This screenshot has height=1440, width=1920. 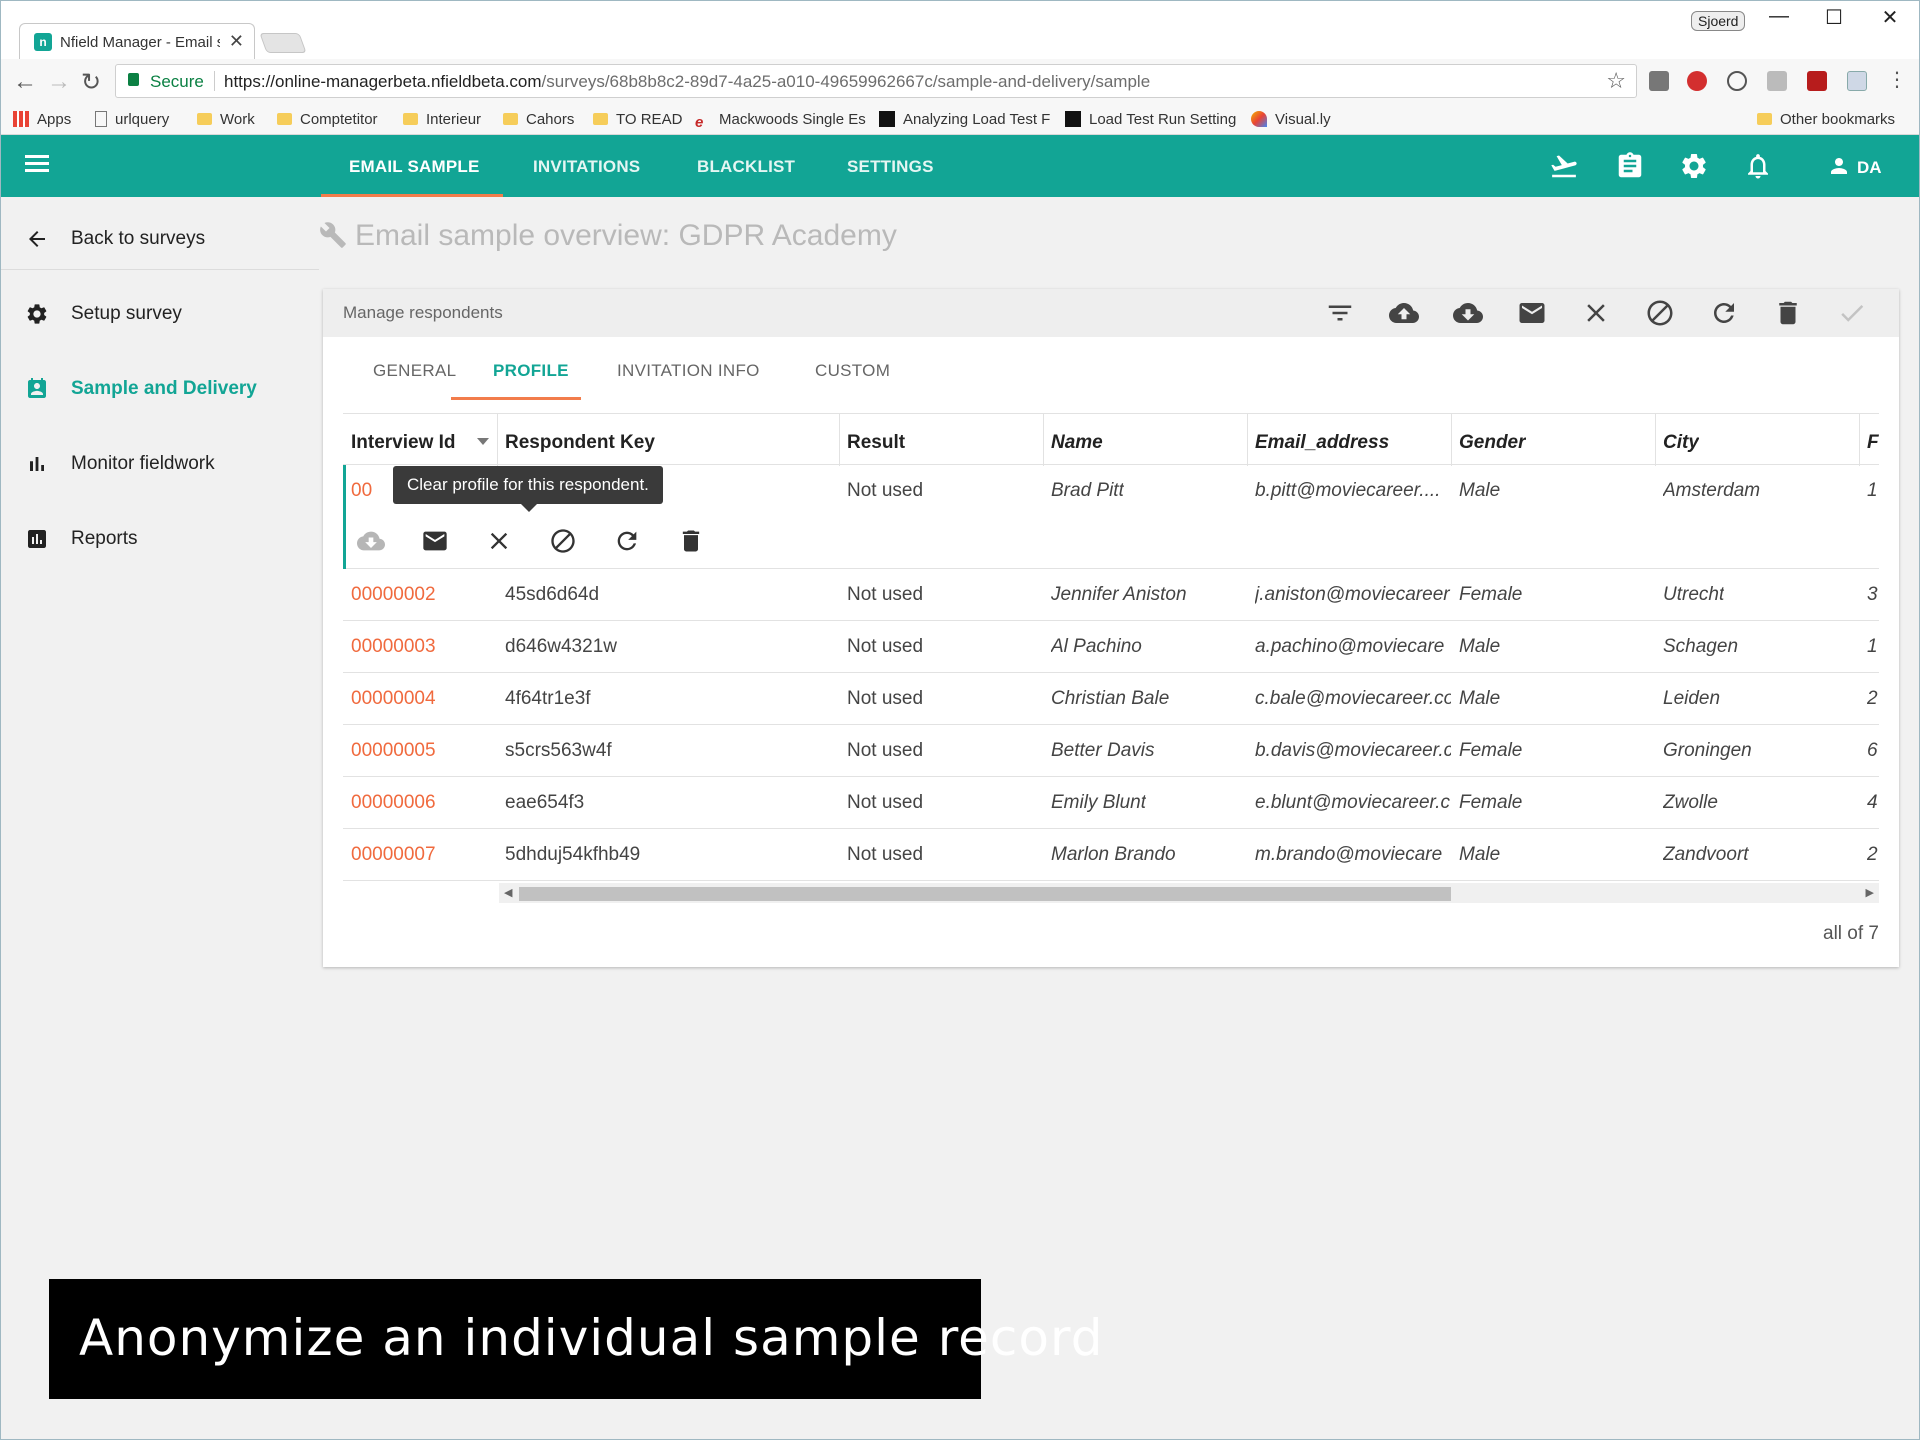 I want to click on folder-icon, so click(x=1764, y=119).